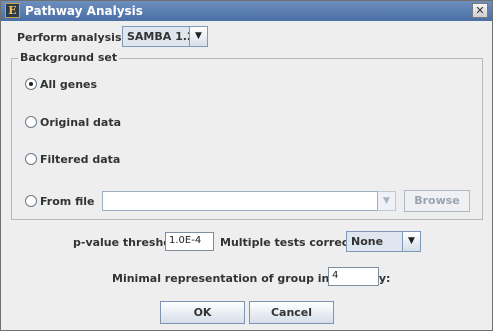 The height and width of the screenshot is (331, 493). I want to click on radio-from-file-label: From file, so click(67, 201).